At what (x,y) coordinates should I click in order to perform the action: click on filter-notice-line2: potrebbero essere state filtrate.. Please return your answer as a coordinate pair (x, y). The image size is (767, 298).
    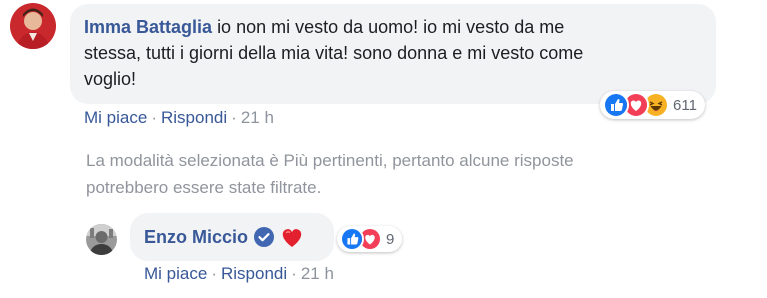
    Looking at the image, I should click on (204, 187).